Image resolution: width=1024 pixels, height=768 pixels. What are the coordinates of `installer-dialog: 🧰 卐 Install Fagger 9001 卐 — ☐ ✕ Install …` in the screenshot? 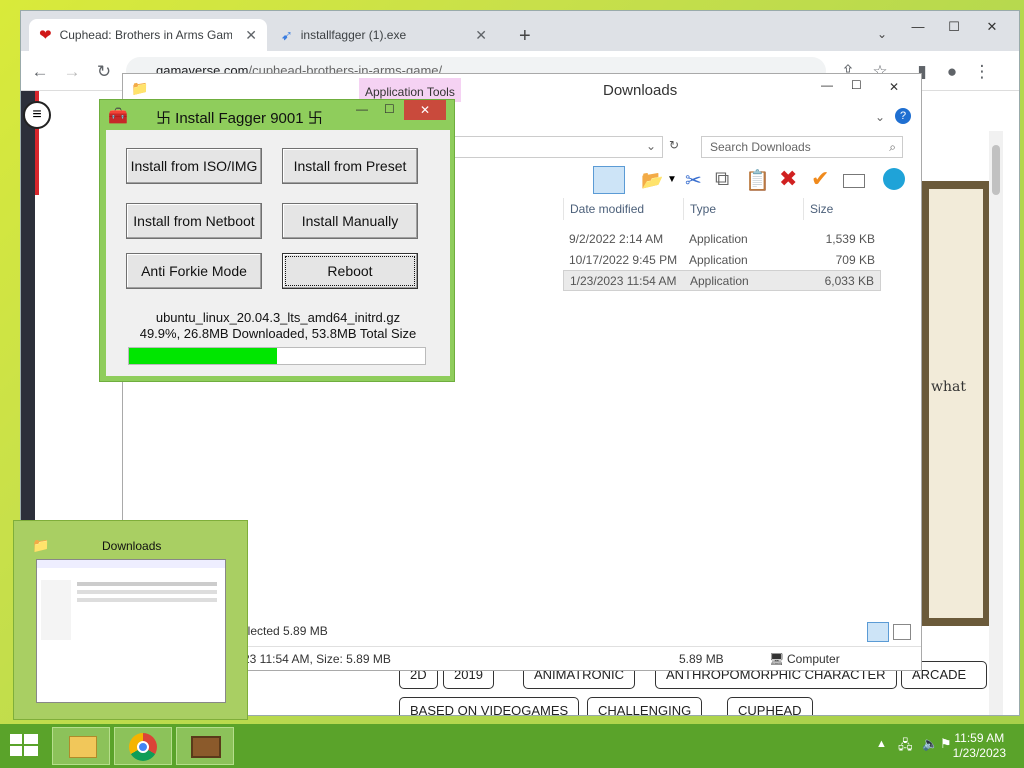 It's located at (277, 240).